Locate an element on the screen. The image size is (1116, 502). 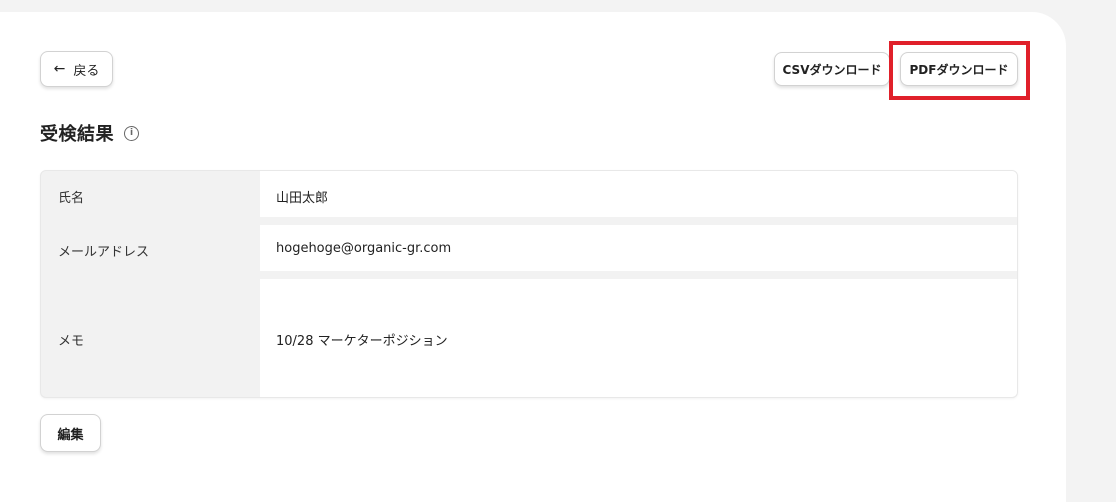
page-title-area: 受検結果 i is located at coordinates (89, 133).